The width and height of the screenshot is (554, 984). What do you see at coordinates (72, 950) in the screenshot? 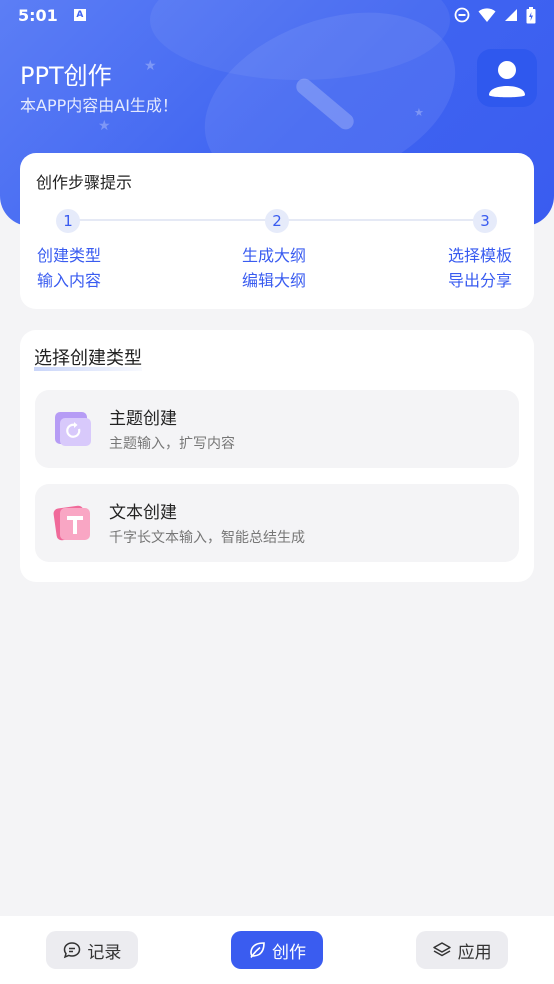
I see `chat-bubble-icon` at bounding box center [72, 950].